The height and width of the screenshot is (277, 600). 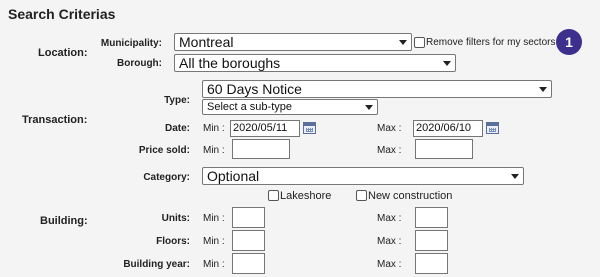 What do you see at coordinates (62, 14) in the screenshot?
I see `page-title: Search Criterias` at bounding box center [62, 14].